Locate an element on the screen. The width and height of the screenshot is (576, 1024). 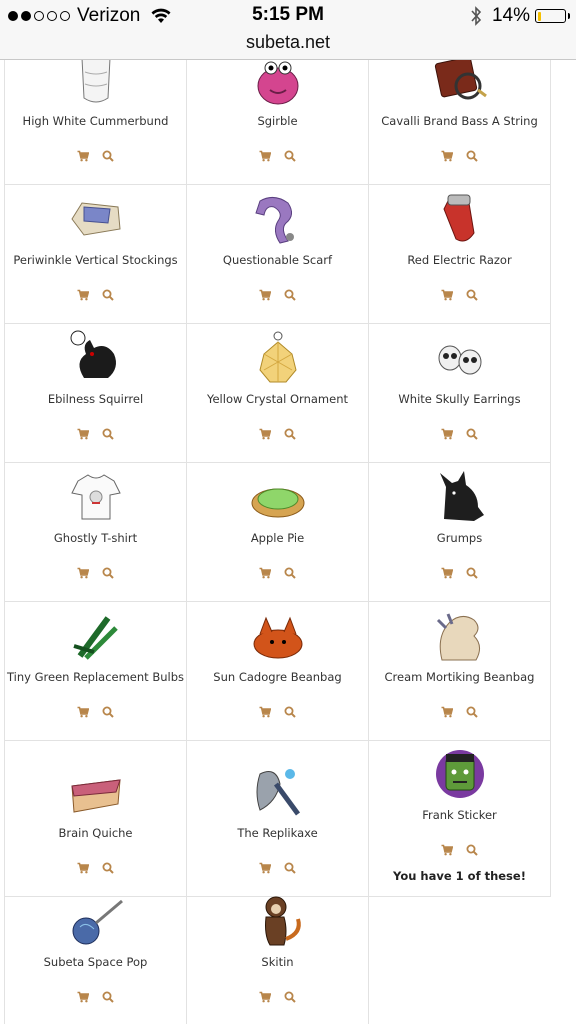
item-card: Brain Quiche is located at coordinates (95, 818).